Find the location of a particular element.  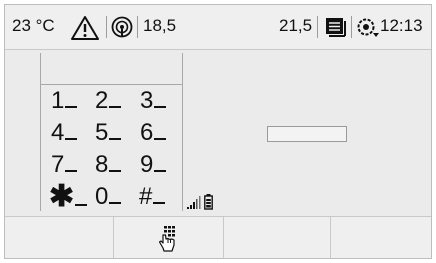

dialed-number-field is located at coordinates (111, 84).